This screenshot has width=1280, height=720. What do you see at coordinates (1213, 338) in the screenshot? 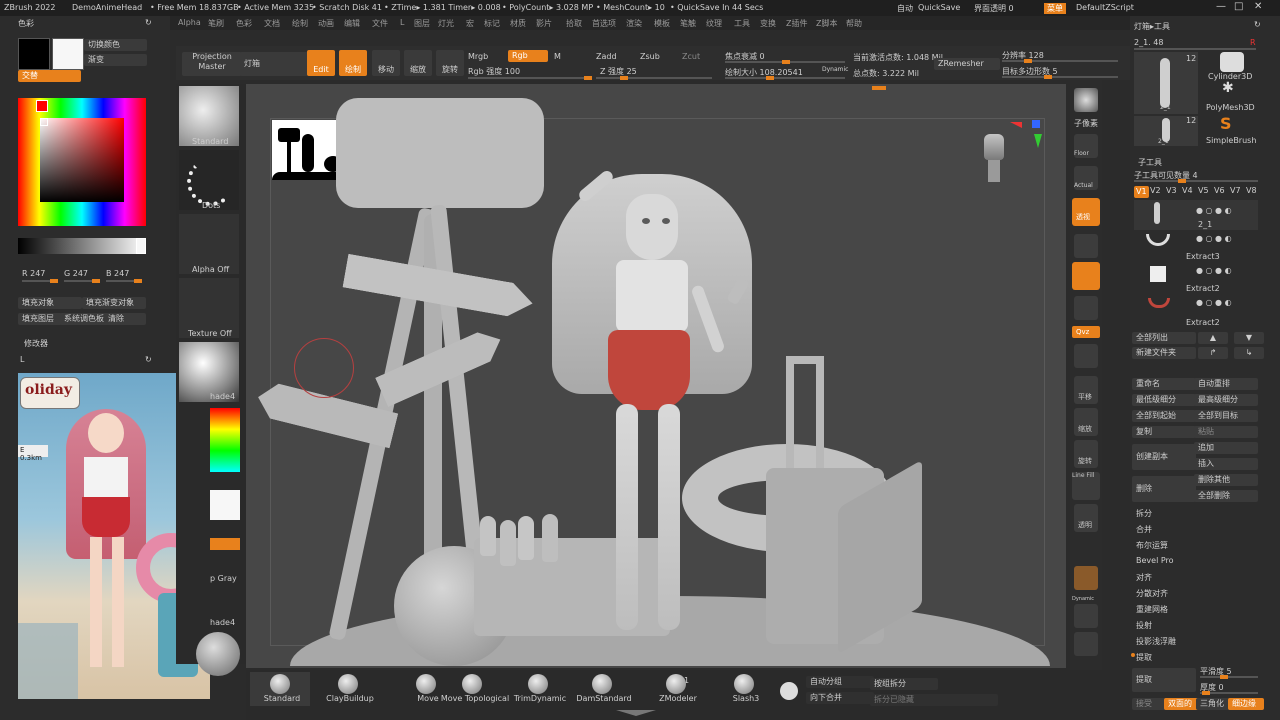
I see `move-up-icon: ▲` at bounding box center [1213, 338].